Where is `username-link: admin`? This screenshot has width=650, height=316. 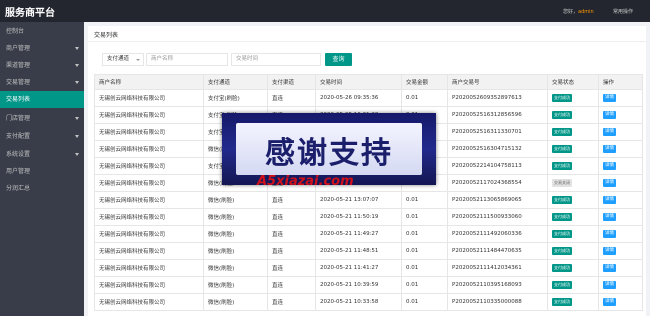
username-link: admin is located at coordinates (586, 12).